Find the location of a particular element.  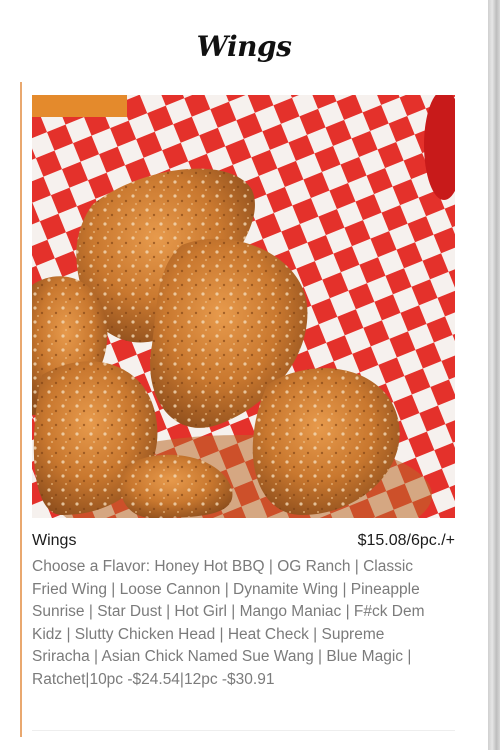

menu-item-header: Wings $15.08/6pc./+ is located at coordinates (243, 541).